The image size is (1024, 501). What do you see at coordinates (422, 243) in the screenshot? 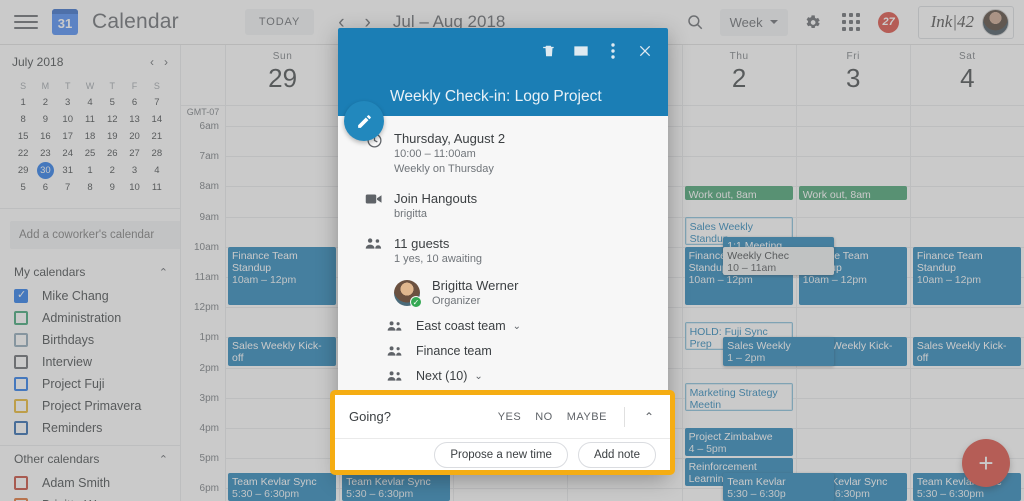
I see `guests-count: 11 guests` at bounding box center [422, 243].